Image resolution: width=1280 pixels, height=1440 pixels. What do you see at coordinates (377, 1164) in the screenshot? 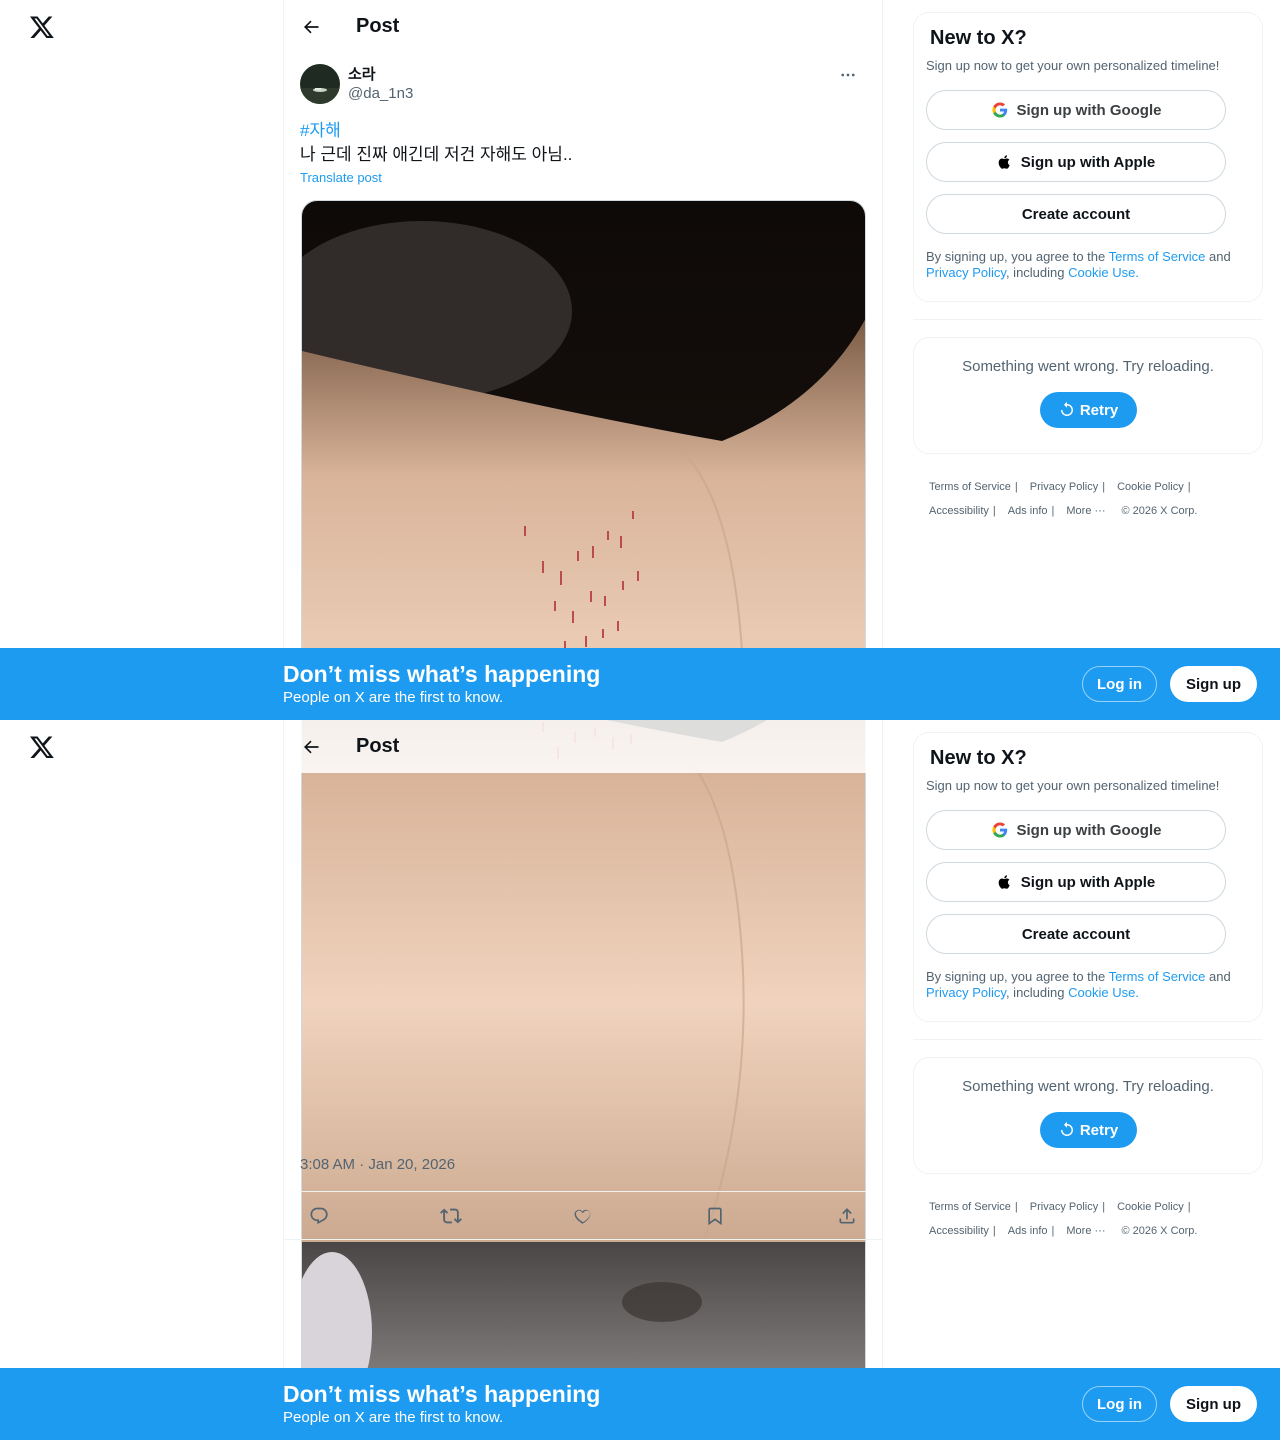
I see `post-timestamp: 3:08 AM · Jan 20, 2026` at bounding box center [377, 1164].